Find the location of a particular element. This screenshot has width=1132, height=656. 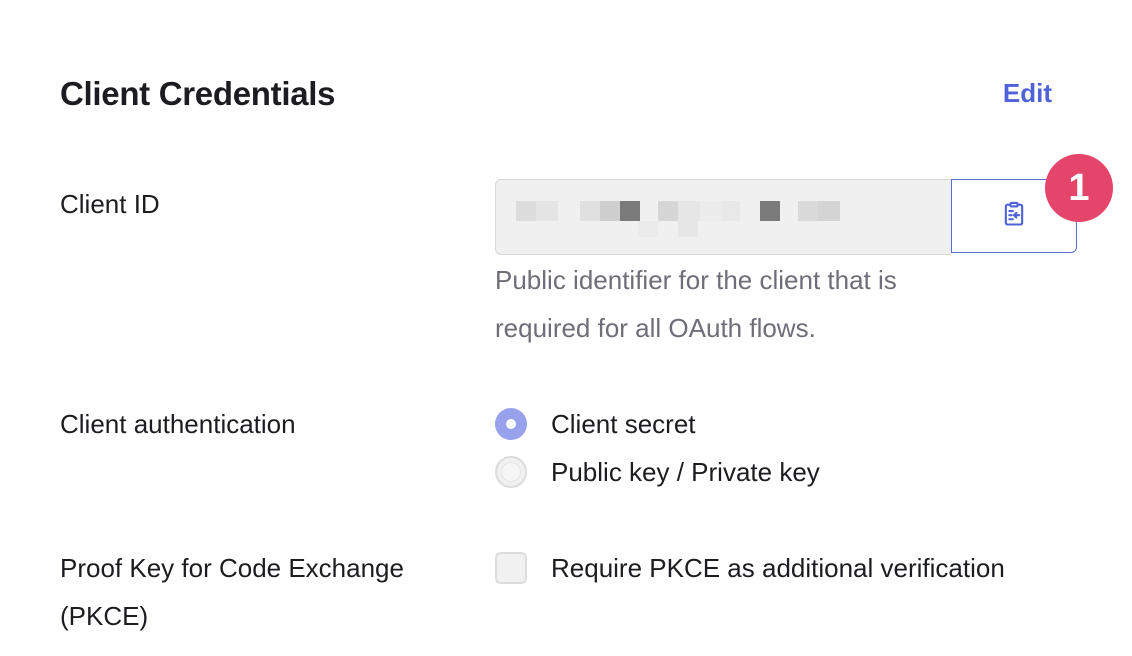

section-title: Client Credentials is located at coordinates (198, 93).